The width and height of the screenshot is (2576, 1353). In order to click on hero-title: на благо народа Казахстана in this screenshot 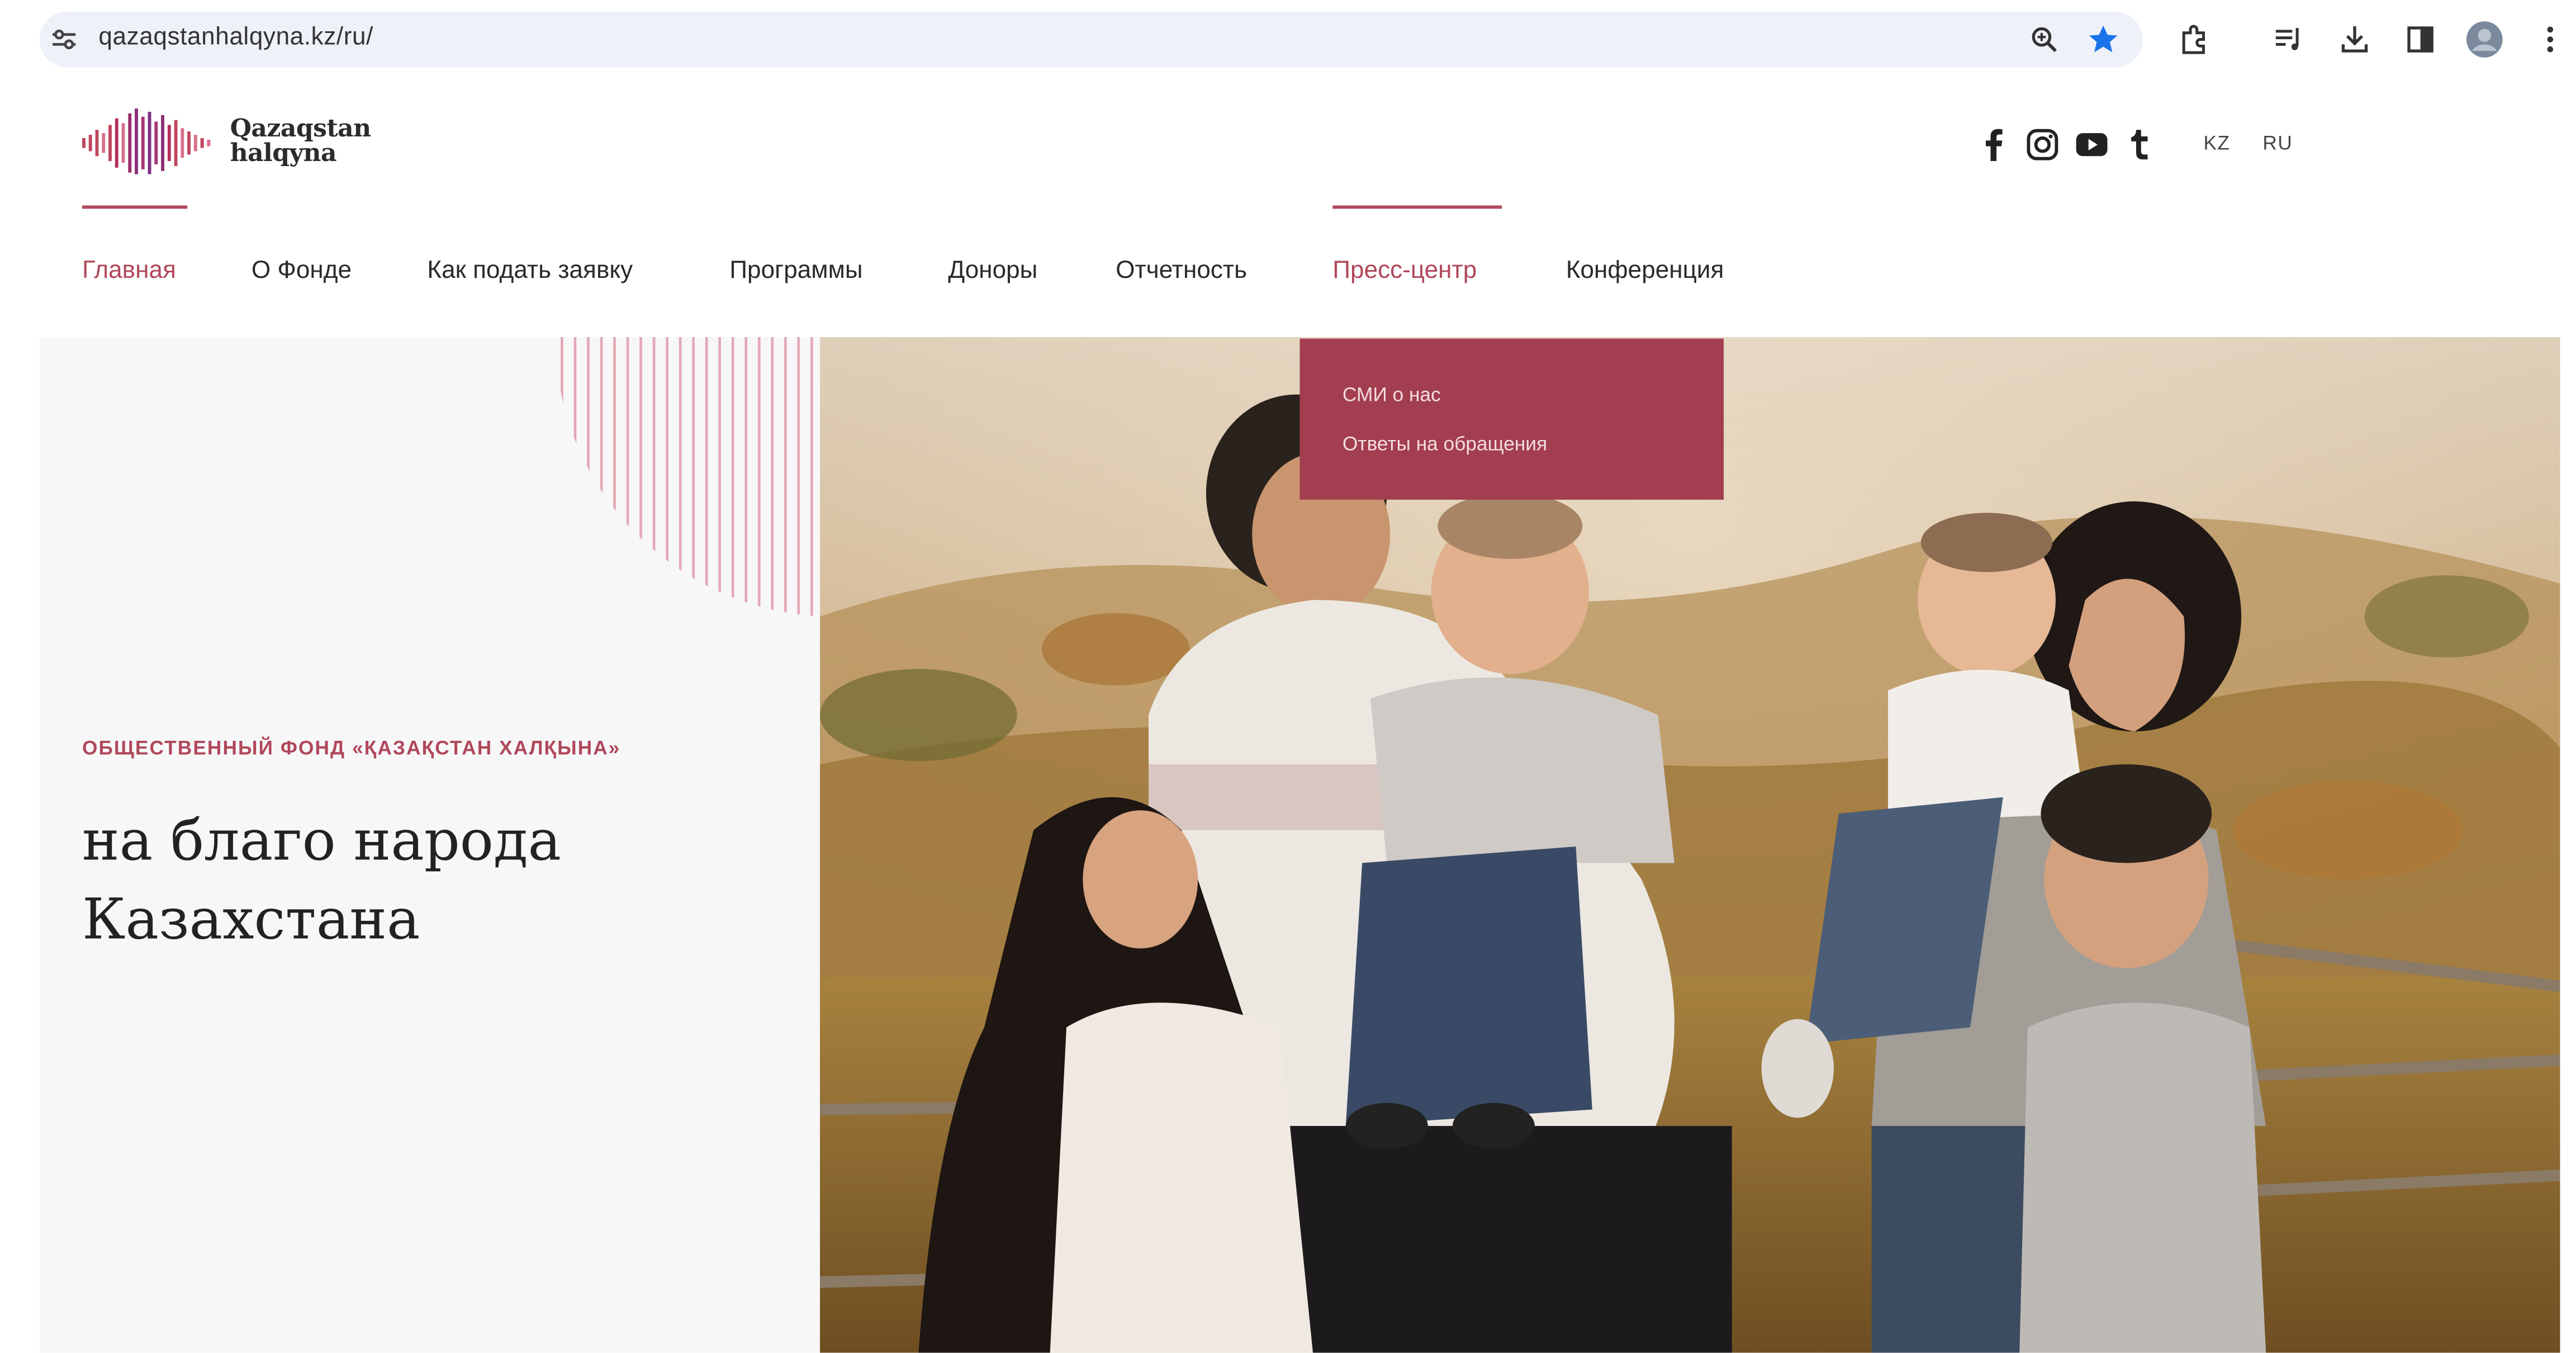, I will do `click(443, 881)`.